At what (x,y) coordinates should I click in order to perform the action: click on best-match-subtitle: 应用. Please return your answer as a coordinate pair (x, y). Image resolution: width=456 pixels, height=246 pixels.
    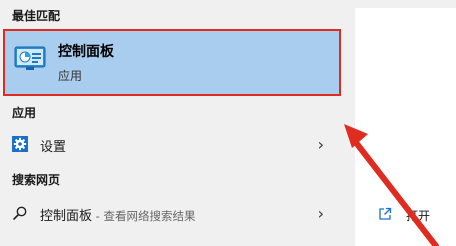
    Looking at the image, I should click on (70, 76).